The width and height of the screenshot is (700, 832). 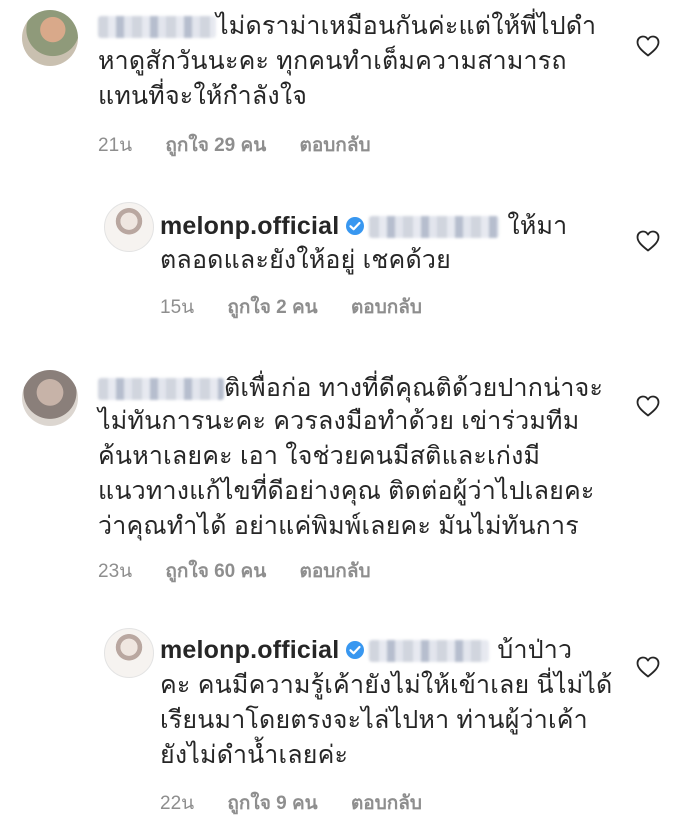 What do you see at coordinates (339, 421) in the screenshot?
I see `comment-text-line: ไม่ทันการนะคะ ควรลงมือทำด้วย เข่าร่วมทีม` at bounding box center [339, 421].